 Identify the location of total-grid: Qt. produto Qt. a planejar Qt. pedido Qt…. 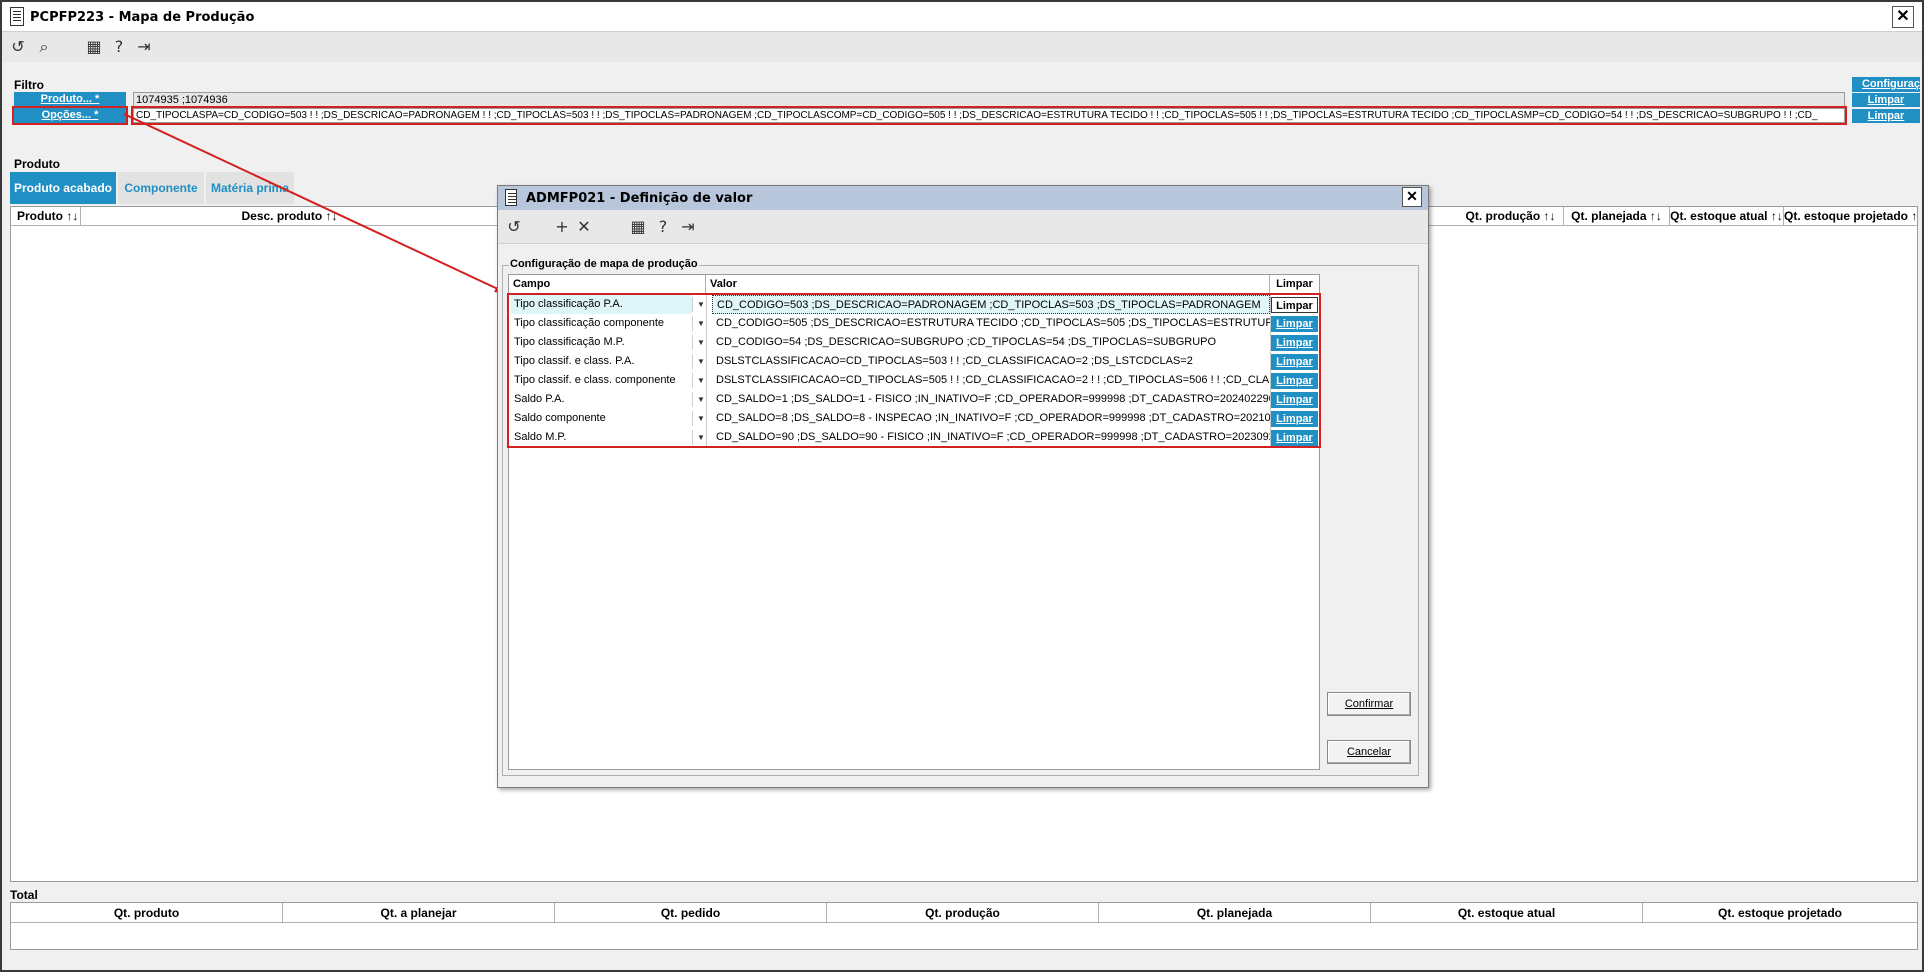
(964, 926).